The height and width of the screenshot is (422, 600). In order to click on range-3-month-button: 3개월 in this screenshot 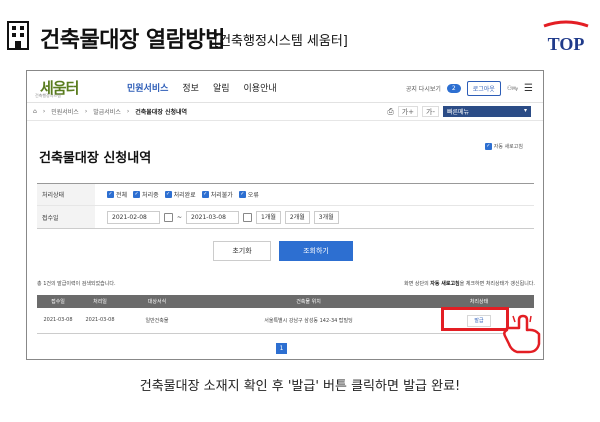, I will do `click(326, 217)`.